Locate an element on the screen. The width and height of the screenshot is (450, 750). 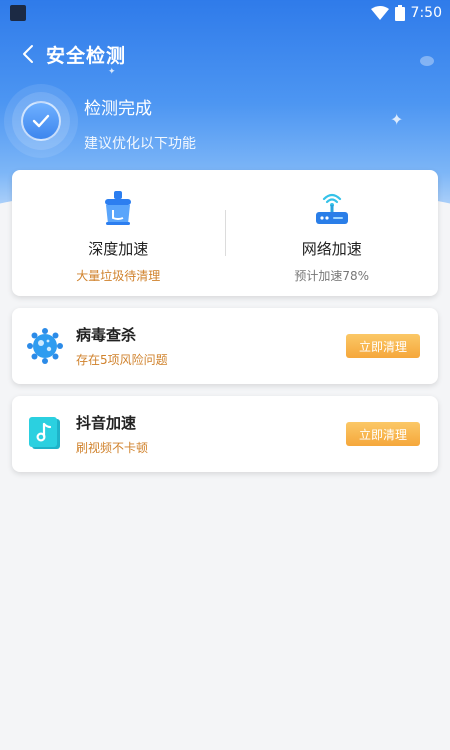
wifi-icon is located at coordinates (379, 13).